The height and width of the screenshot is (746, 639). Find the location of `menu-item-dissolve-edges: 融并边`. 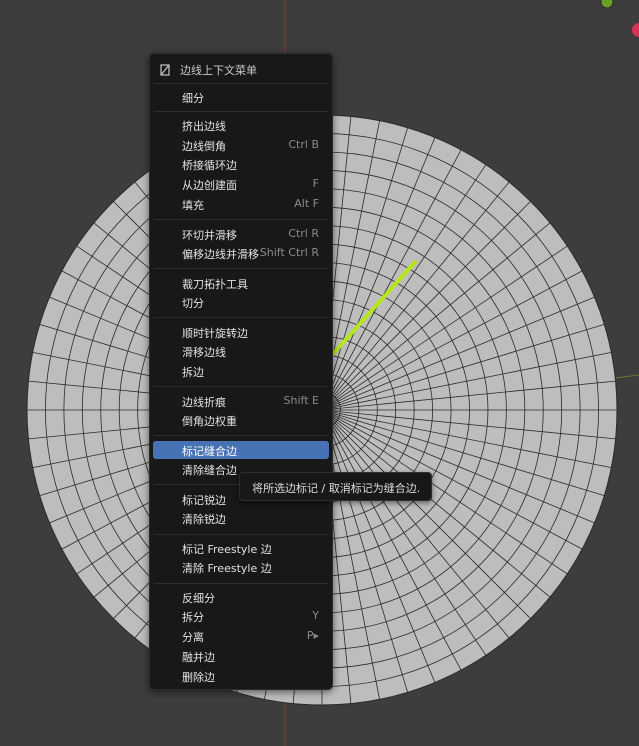

menu-item-dissolve-edges: 融并边 is located at coordinates (241, 656).